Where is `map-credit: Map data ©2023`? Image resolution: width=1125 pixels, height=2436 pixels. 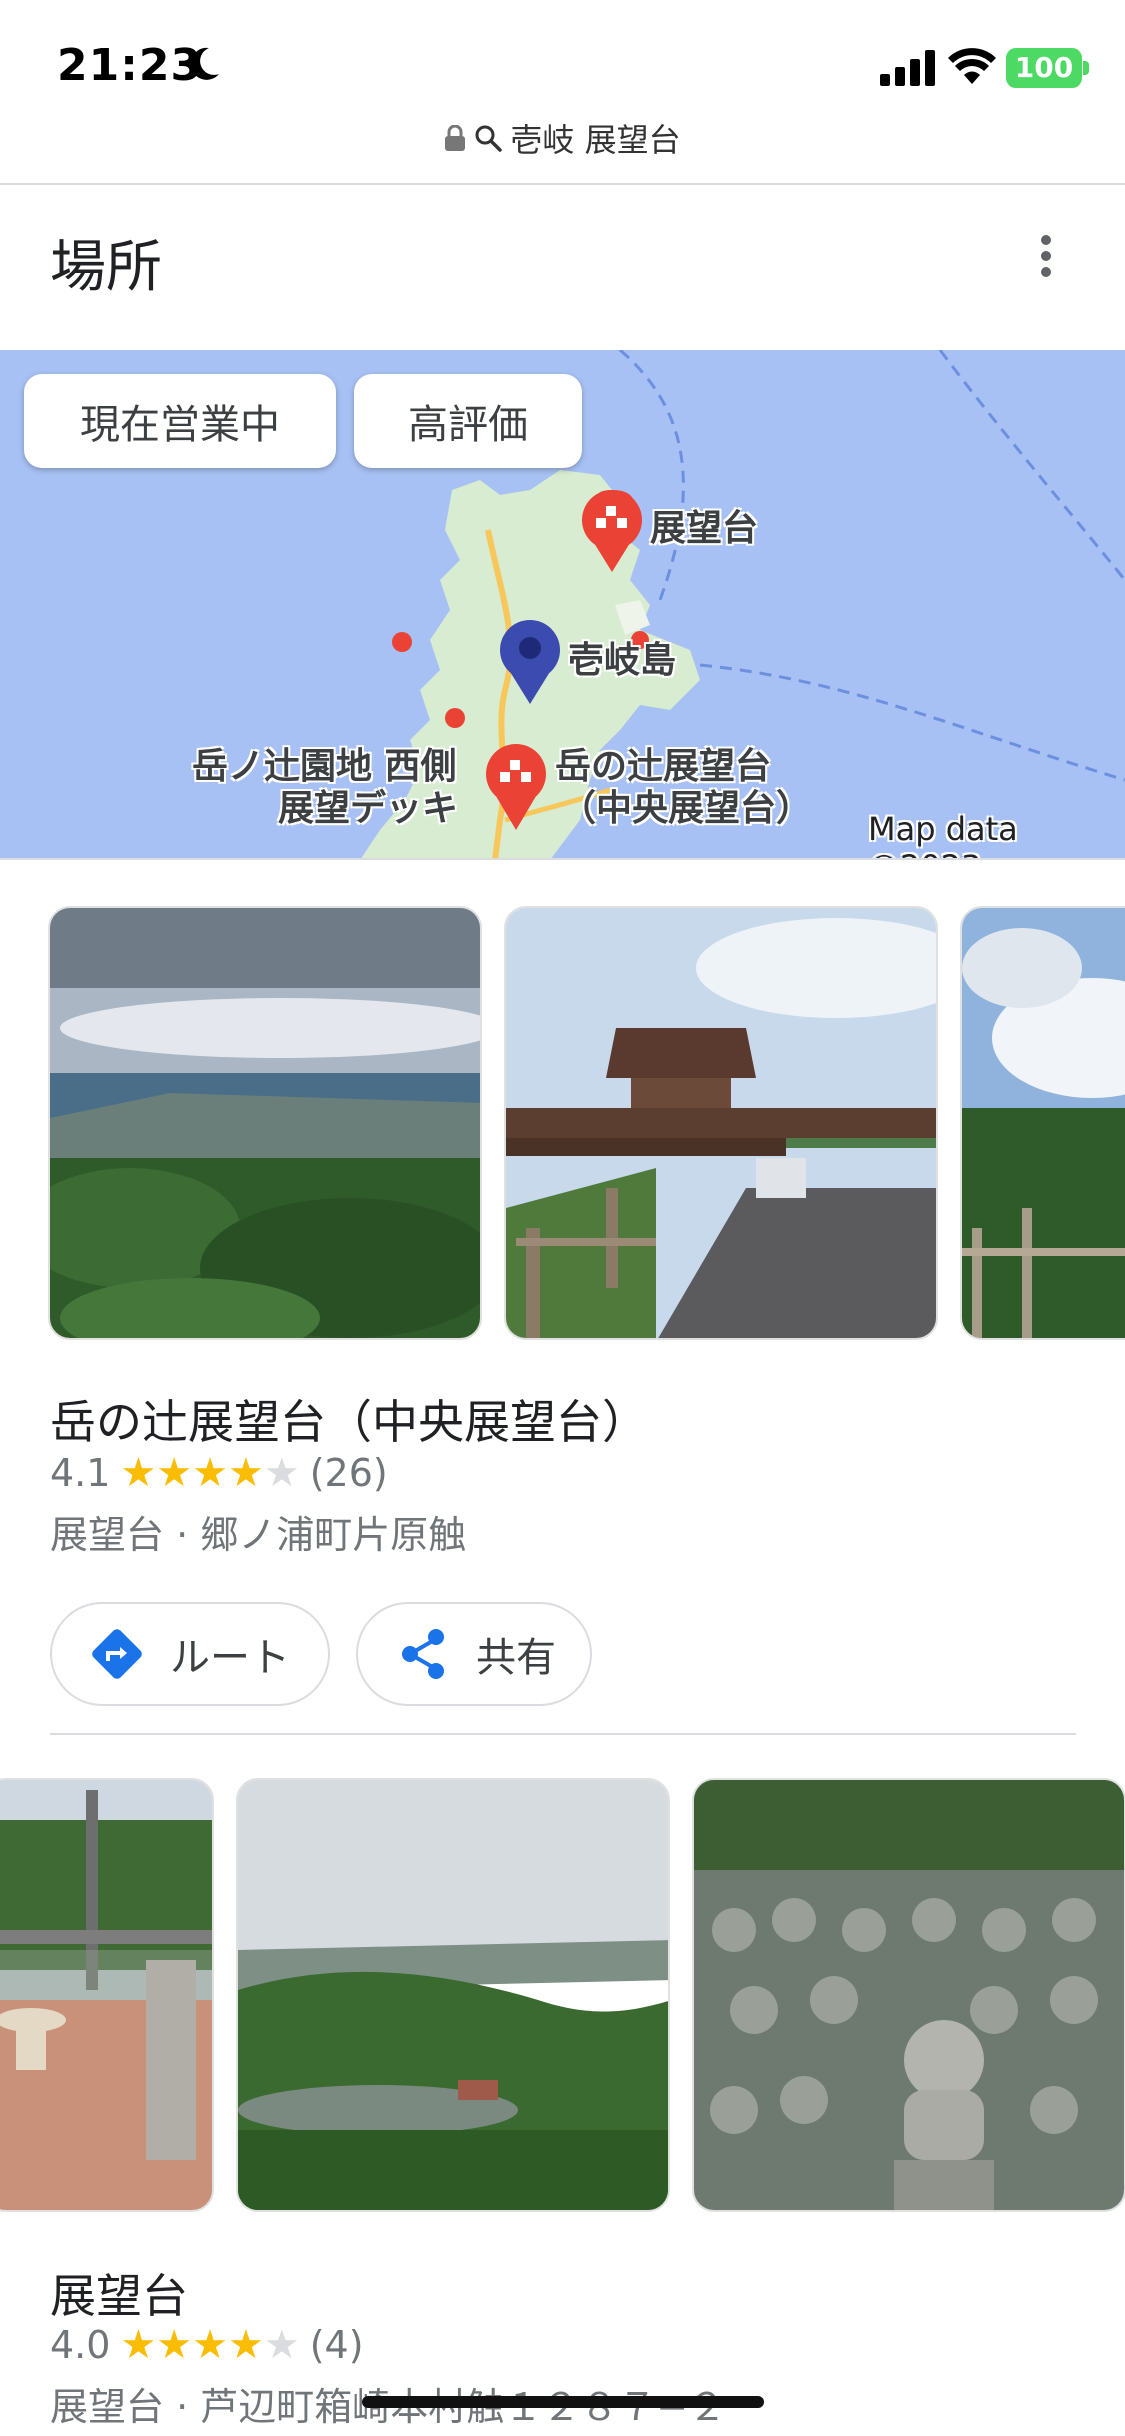 map-credit: Map data ©2023 is located at coordinates (943, 834).